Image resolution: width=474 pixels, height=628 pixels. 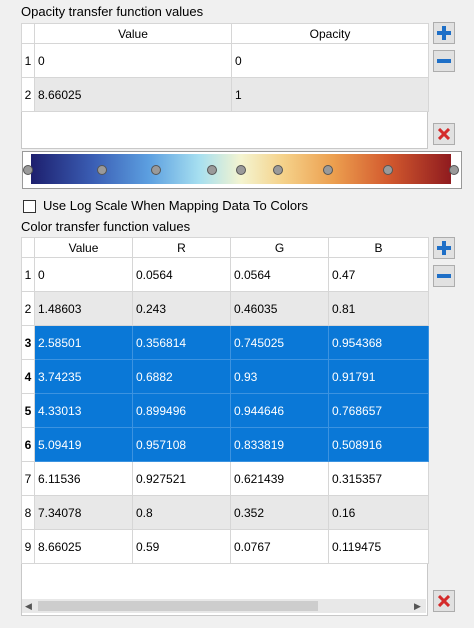 I want to click on color-b-cell: 0.768657, so click(x=378, y=410).